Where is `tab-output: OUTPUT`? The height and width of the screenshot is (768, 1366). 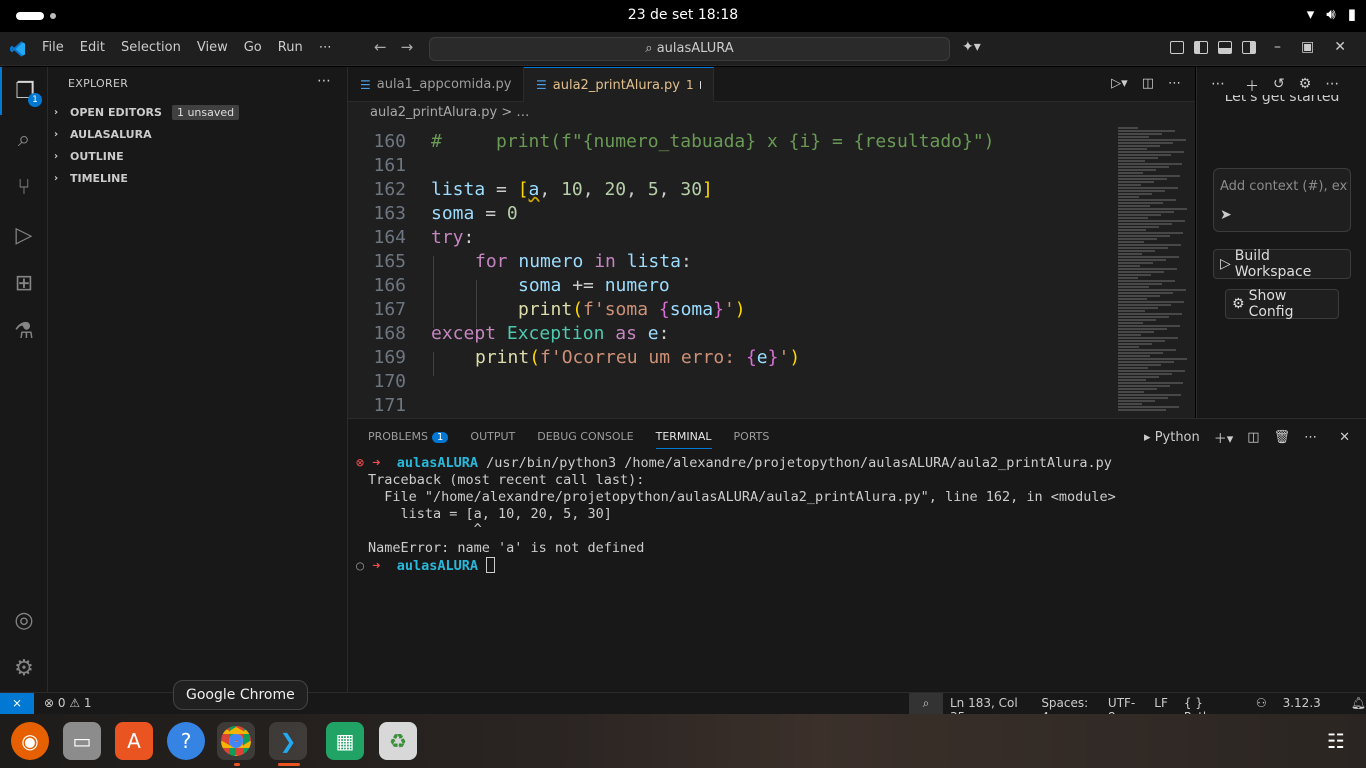 tab-output: OUTPUT is located at coordinates (492, 439).